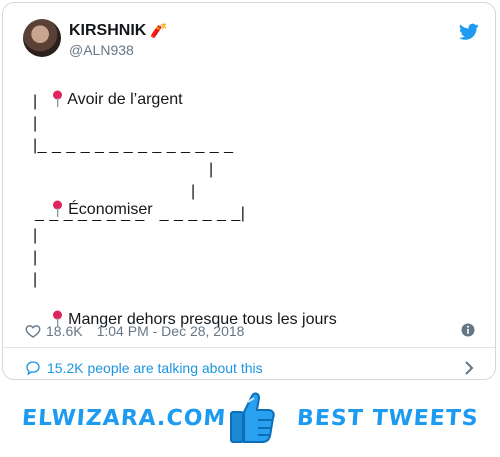  I want to click on handle: @ALN938, so click(101, 50).